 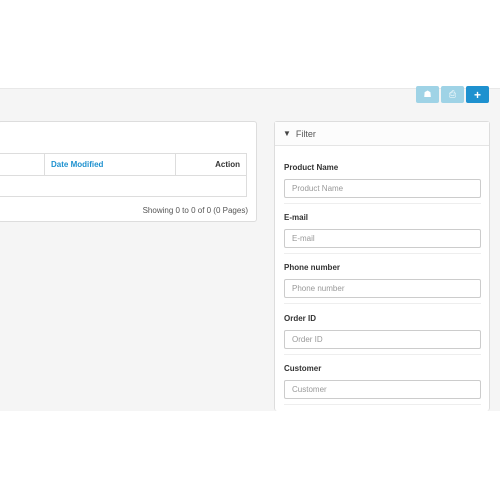 I want to click on home-icon: ☗, so click(x=427, y=94).